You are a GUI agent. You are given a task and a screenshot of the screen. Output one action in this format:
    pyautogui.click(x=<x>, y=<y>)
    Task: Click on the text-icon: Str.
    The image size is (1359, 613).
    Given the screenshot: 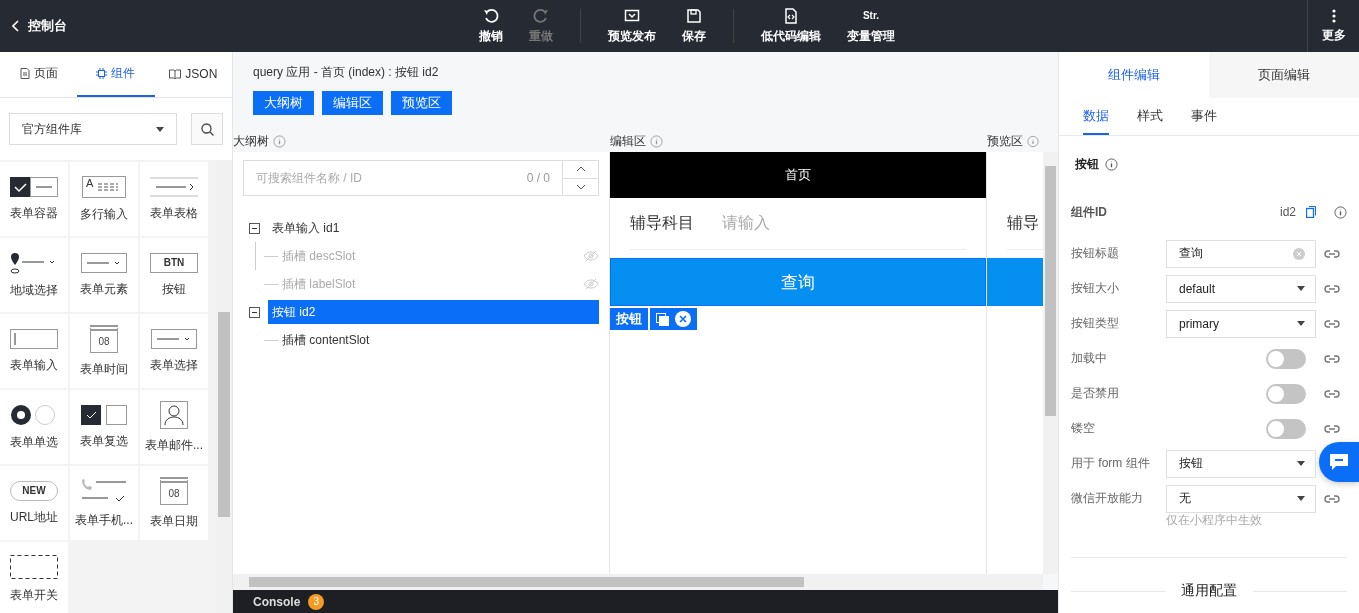 What is the action you would take?
    pyautogui.click(x=871, y=15)
    